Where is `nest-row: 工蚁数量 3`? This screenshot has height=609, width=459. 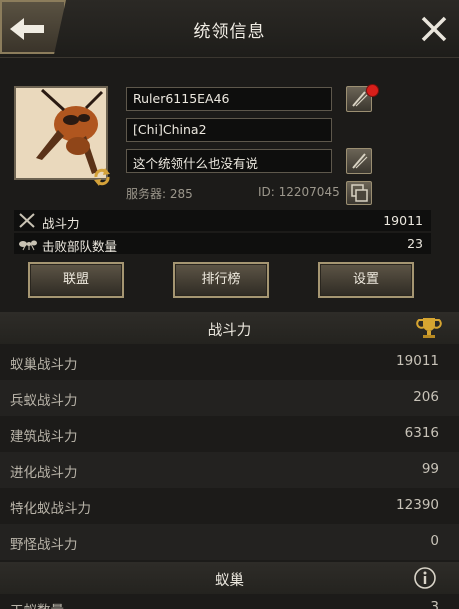
nest-row: 工蚁数量 3 is located at coordinates (229, 601).